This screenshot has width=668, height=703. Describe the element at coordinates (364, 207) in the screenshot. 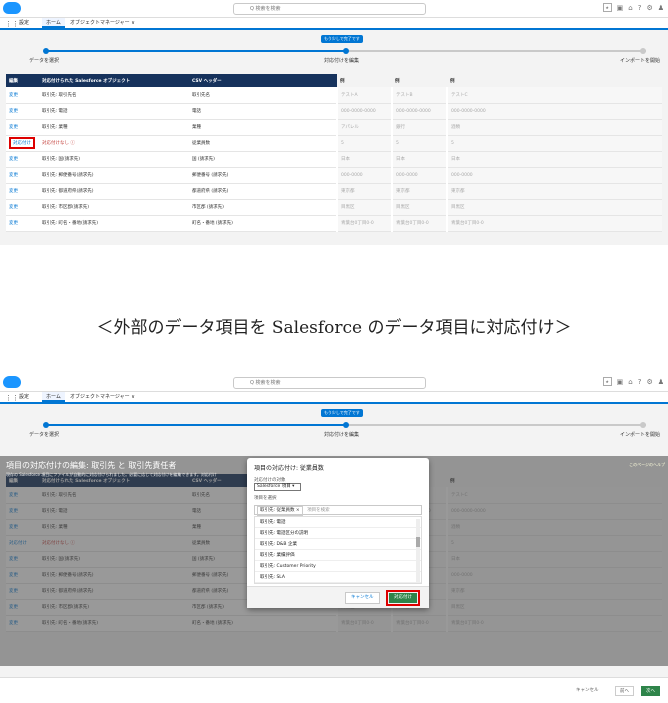

I see `example: 目黒区` at that location.